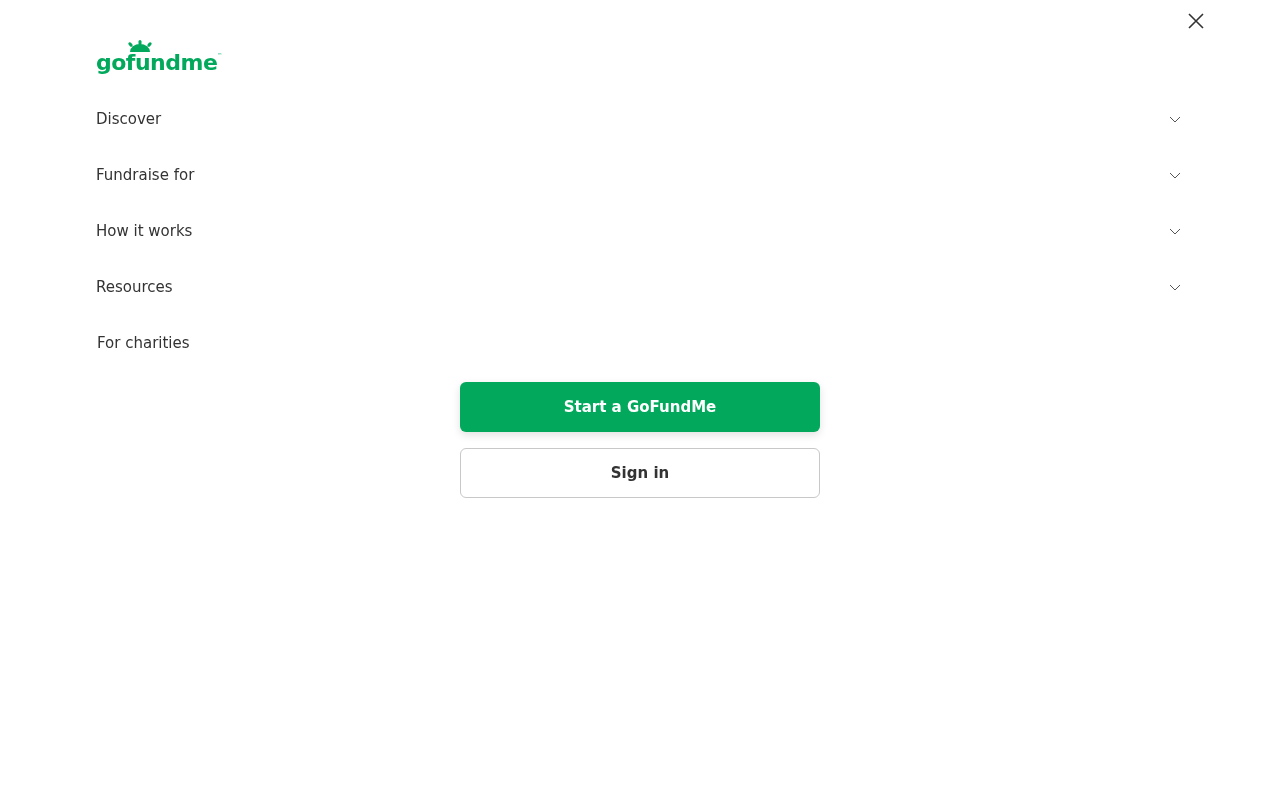  I want to click on menu-item: Resources, so click(640, 287).